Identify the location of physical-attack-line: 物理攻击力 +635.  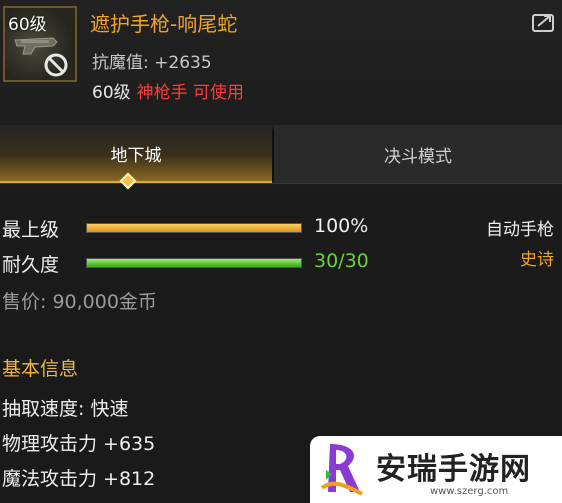
(79, 444).